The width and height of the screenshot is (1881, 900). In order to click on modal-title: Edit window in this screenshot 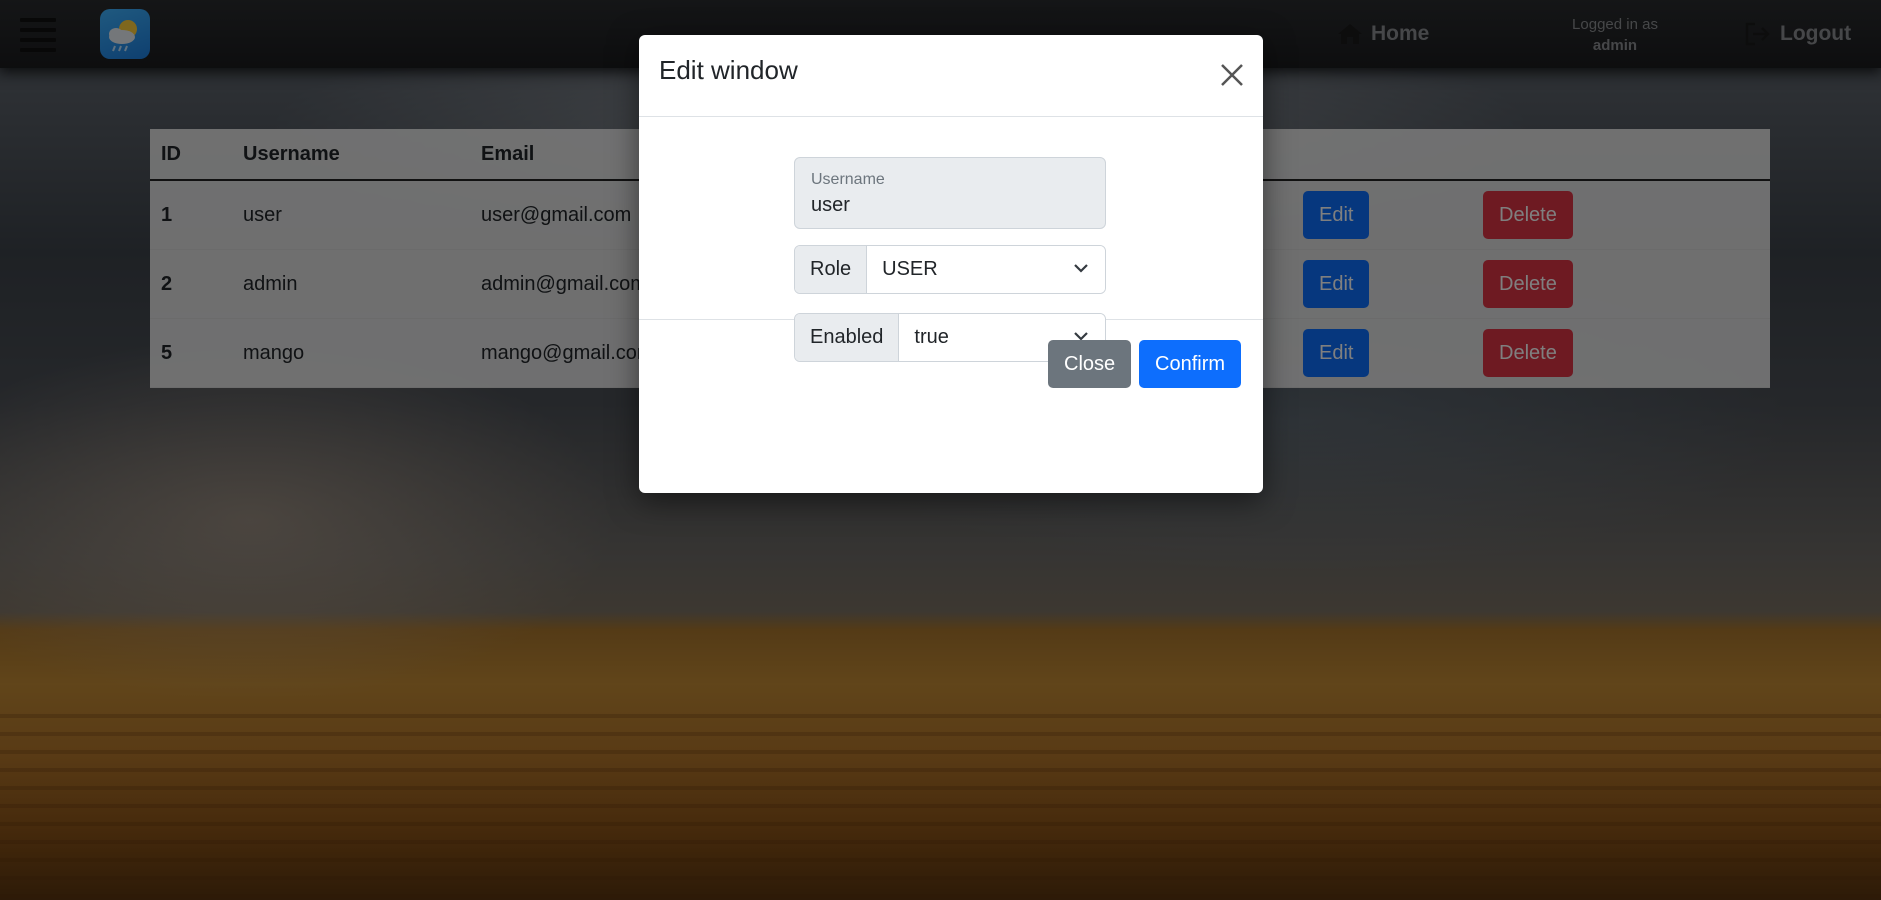, I will do `click(728, 70)`.